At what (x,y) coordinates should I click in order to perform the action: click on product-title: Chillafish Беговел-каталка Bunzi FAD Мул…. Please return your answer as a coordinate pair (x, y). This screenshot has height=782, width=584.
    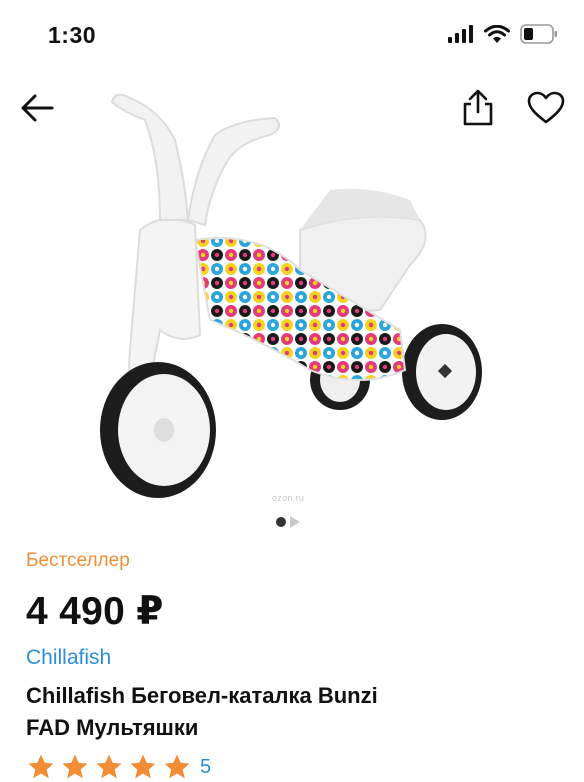
    Looking at the image, I should click on (291, 712).